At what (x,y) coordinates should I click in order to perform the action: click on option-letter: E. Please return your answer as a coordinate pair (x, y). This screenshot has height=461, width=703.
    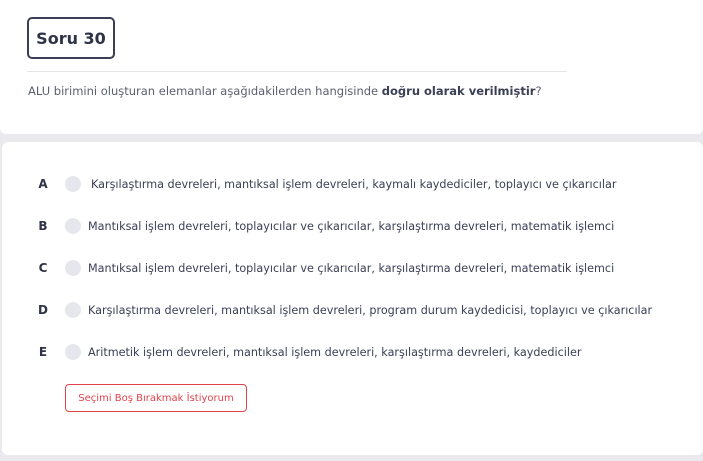
    Looking at the image, I should click on (43, 352).